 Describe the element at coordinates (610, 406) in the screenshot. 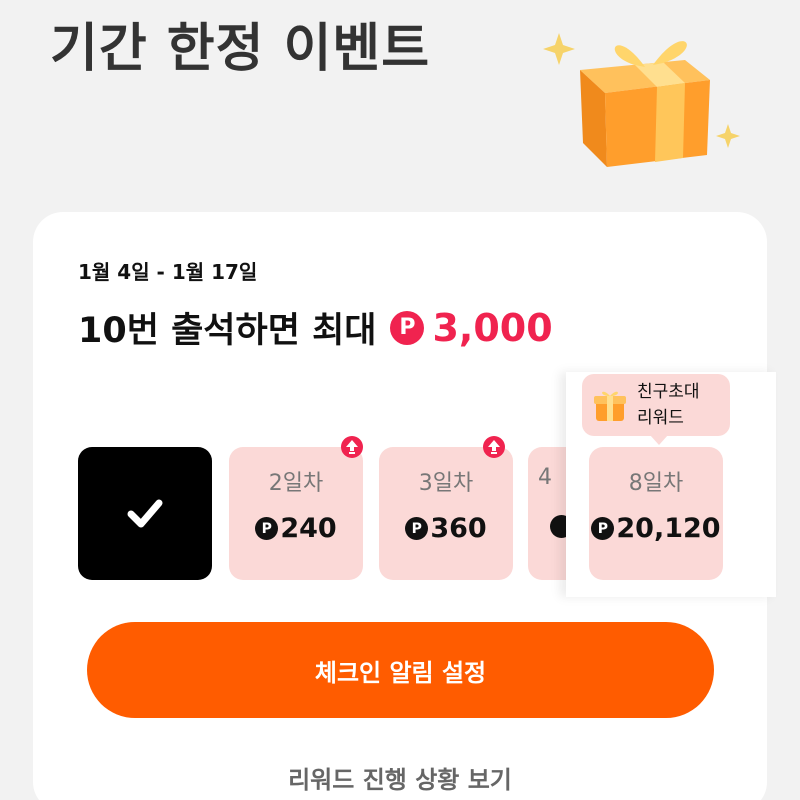

I see `mini-gift-icon` at that location.